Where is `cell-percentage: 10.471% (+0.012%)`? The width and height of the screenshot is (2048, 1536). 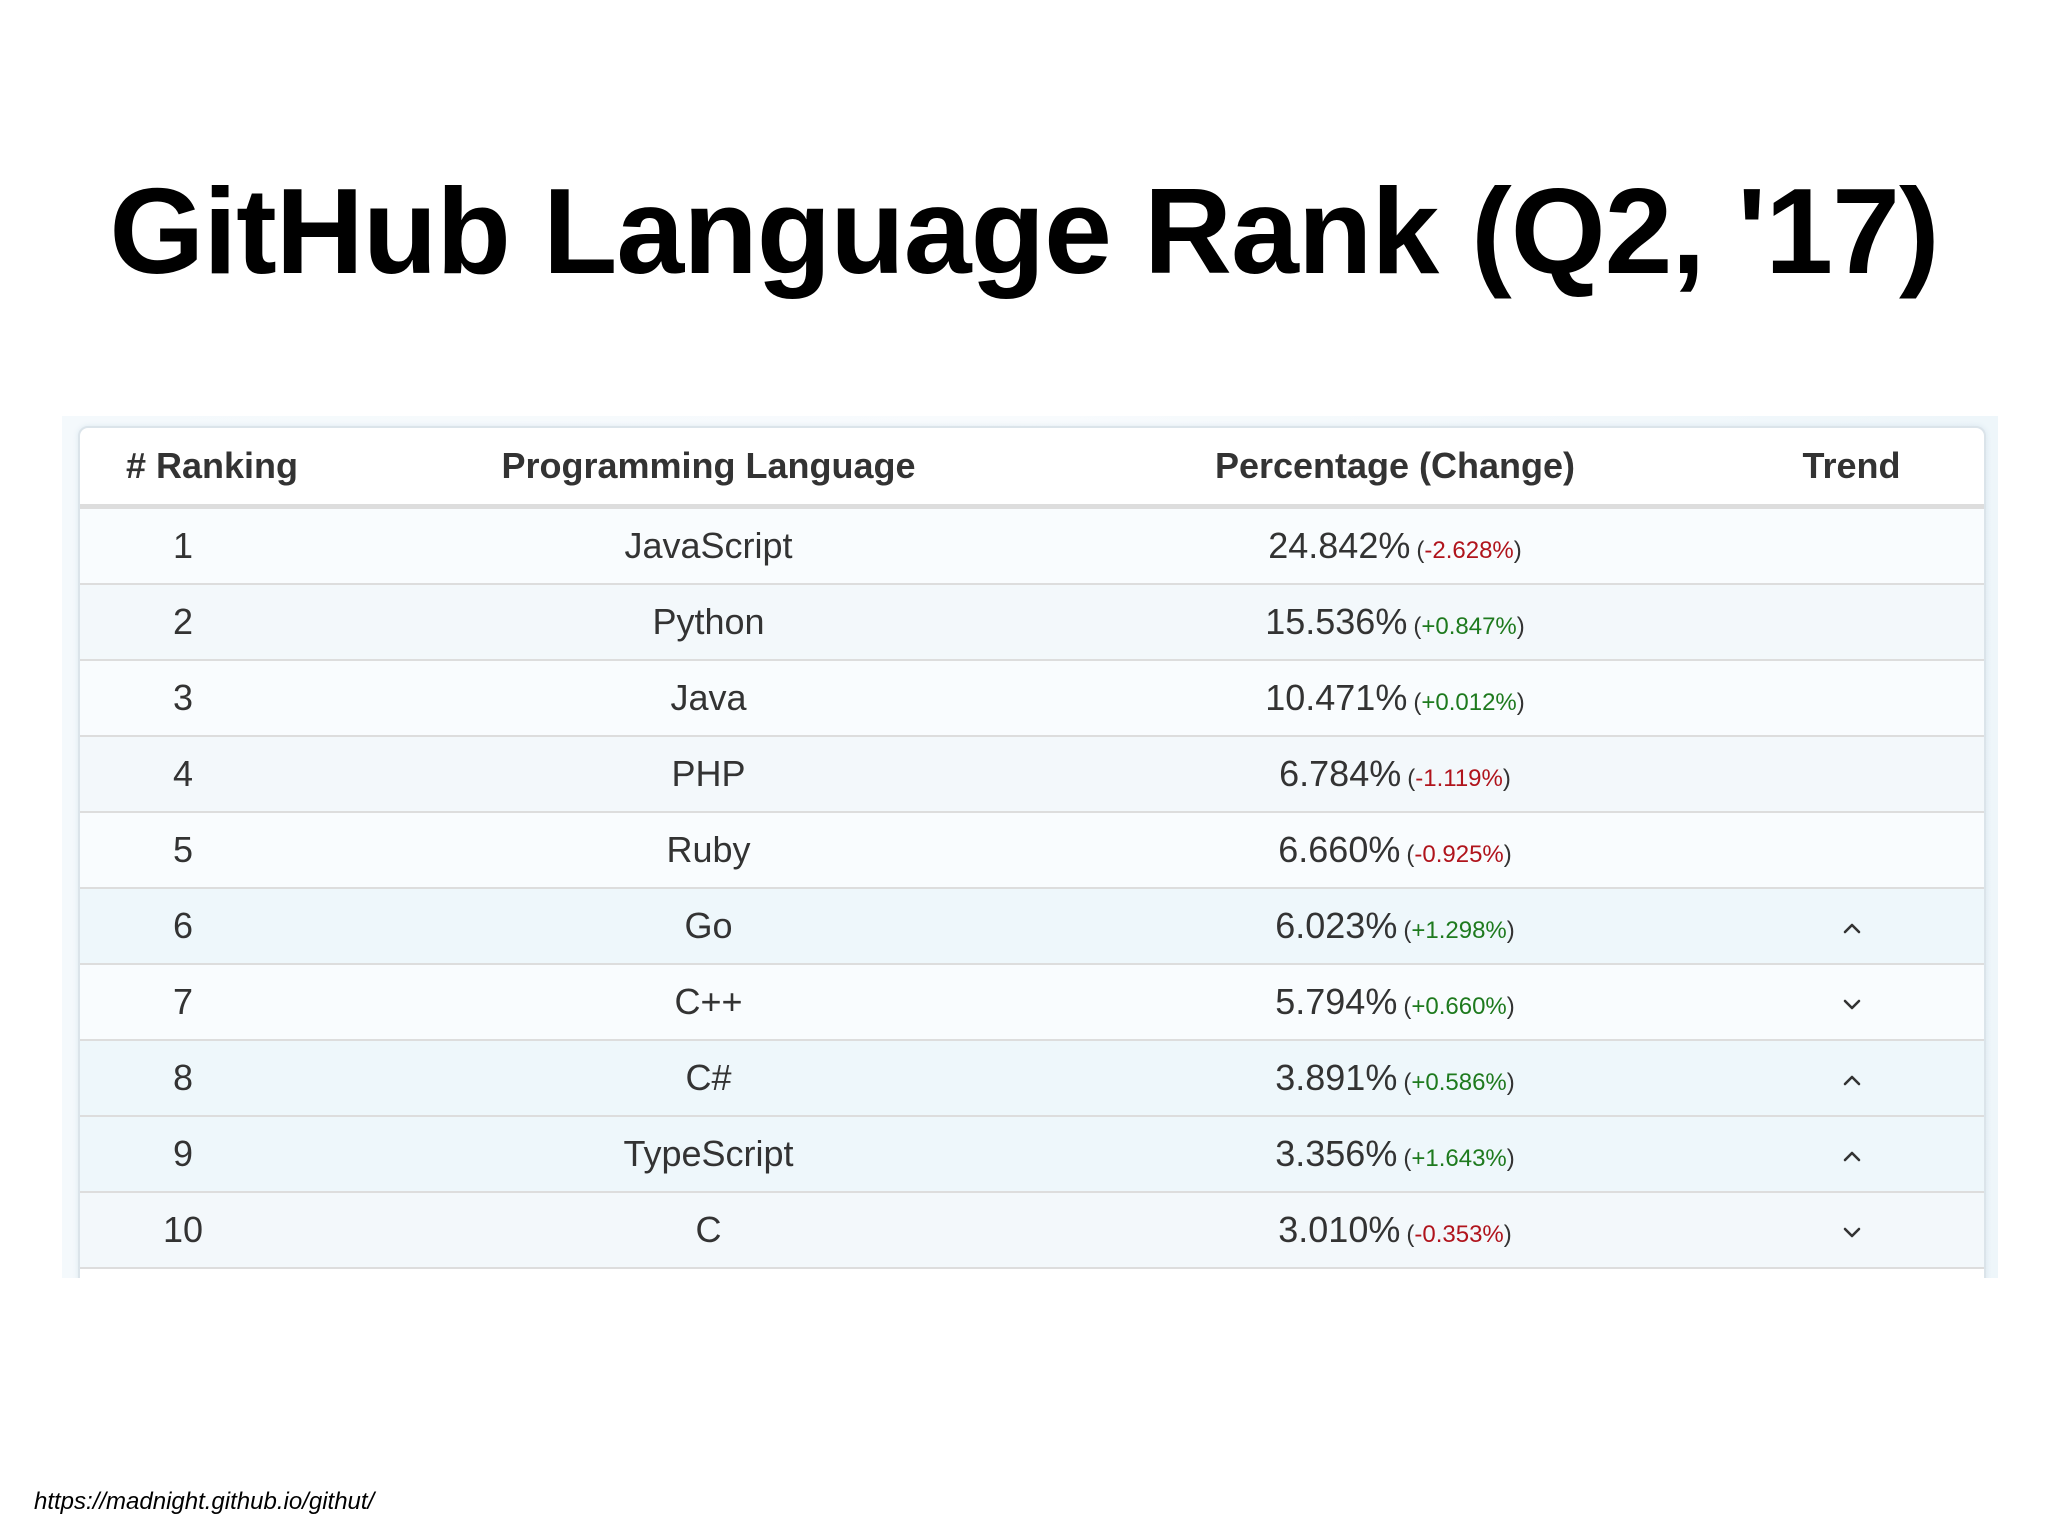
cell-percentage: 10.471% (+0.012%) is located at coordinates (1395, 698).